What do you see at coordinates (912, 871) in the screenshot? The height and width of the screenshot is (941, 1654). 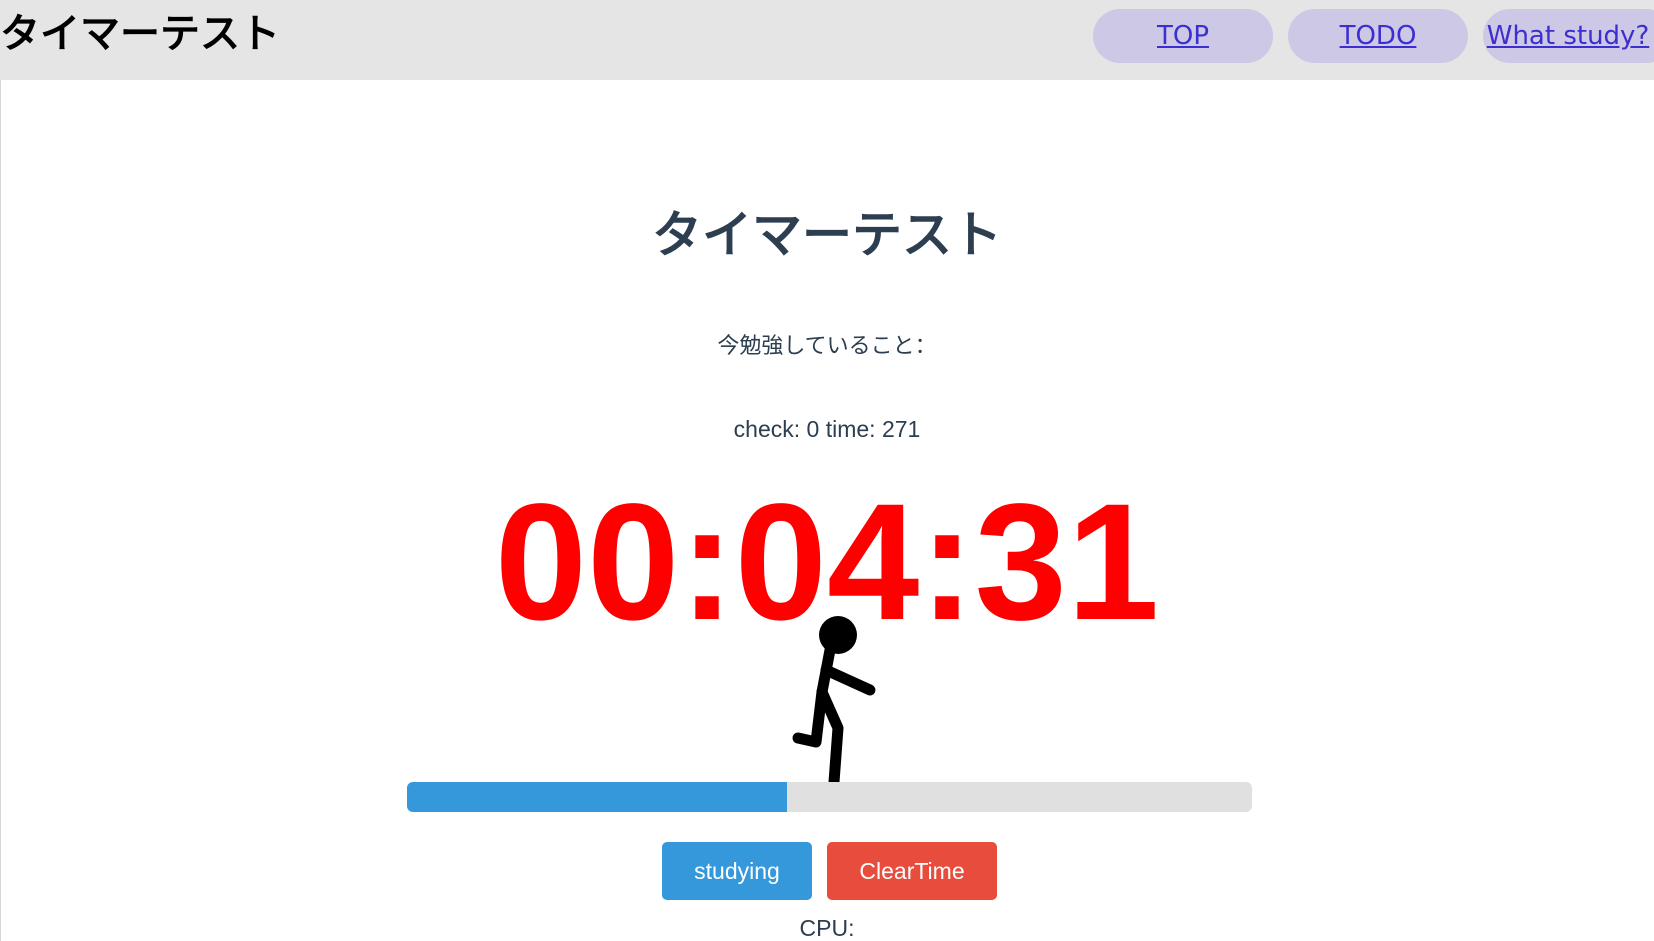 I see `clear-time-button: ClearTime` at bounding box center [912, 871].